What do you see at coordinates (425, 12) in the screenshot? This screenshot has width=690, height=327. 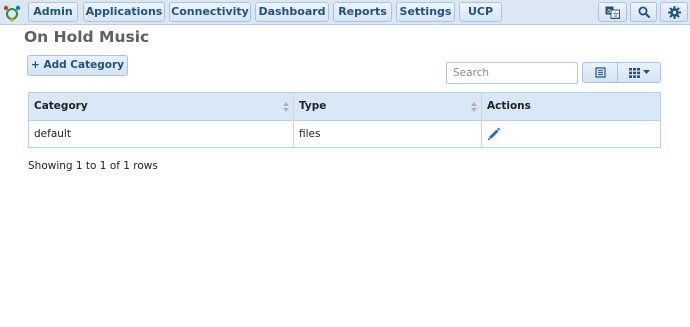 I see `nav-settings: Settings` at bounding box center [425, 12].